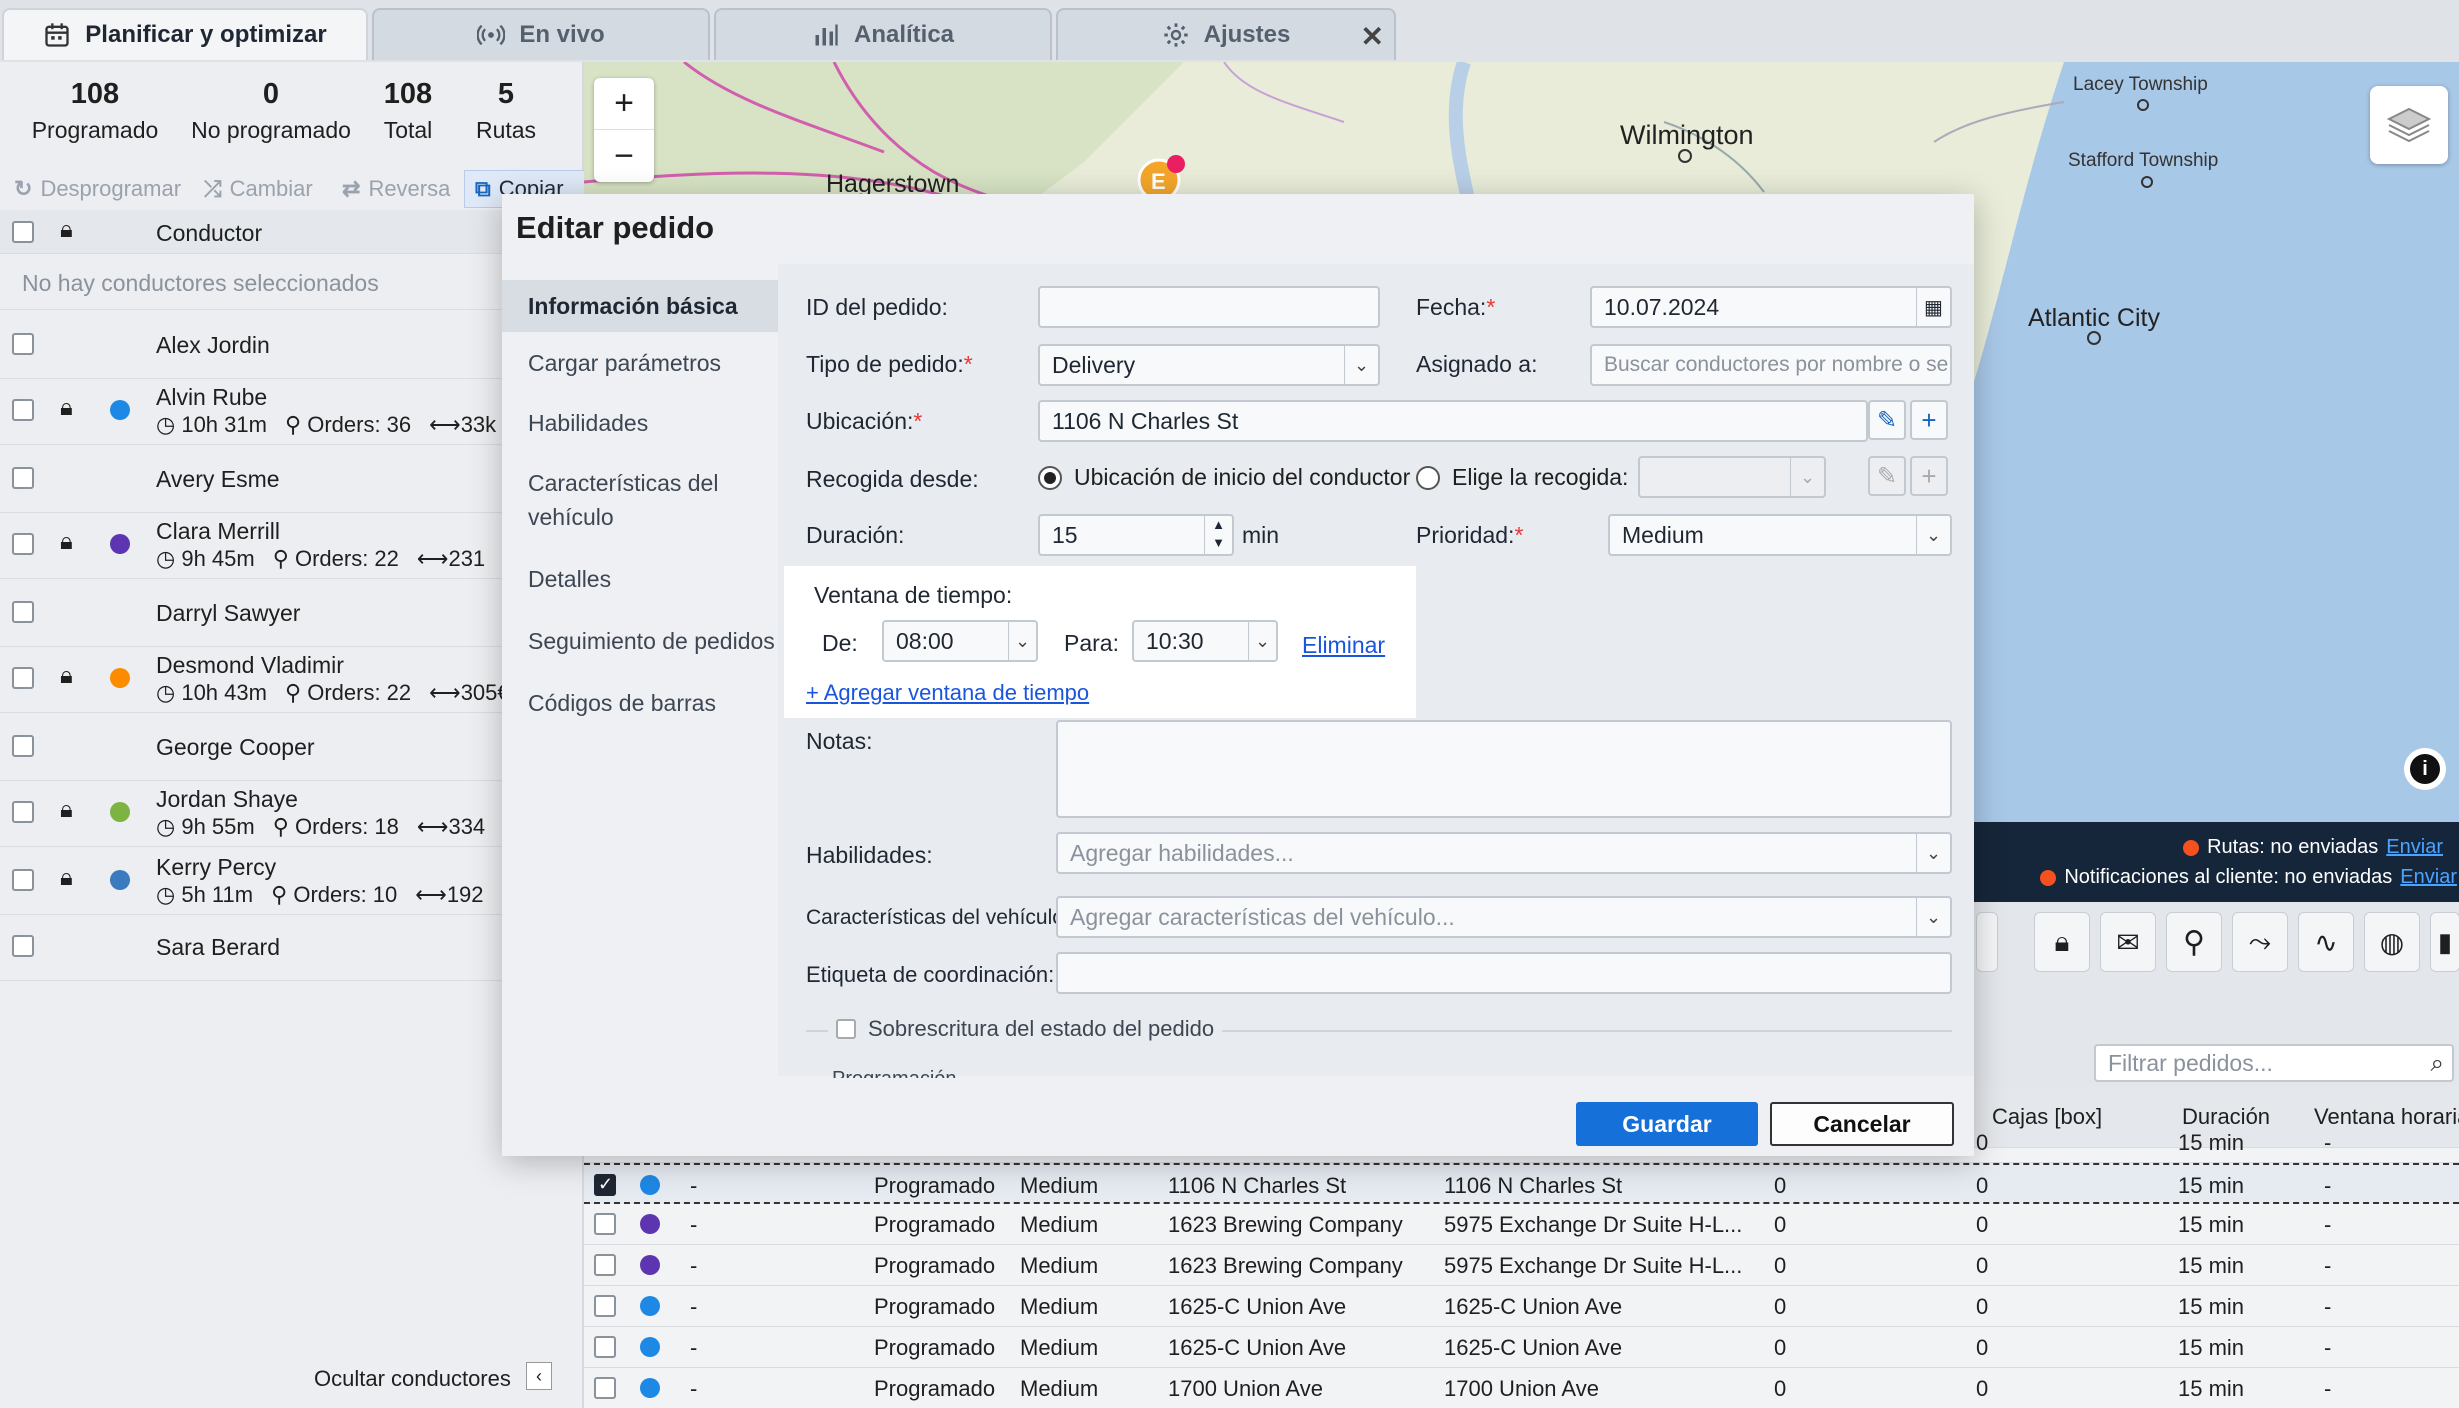 This screenshot has width=2459, height=1408. What do you see at coordinates (2326, 942) in the screenshot?
I see `path-button: ∿` at bounding box center [2326, 942].